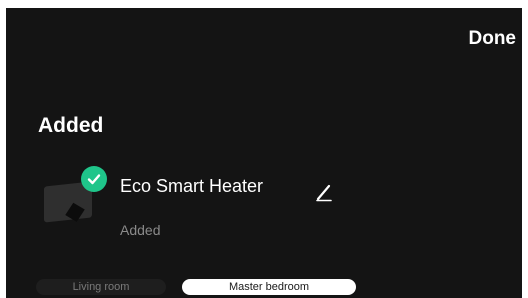 The width and height of the screenshot is (528, 298). I want to click on device-stand, so click(75, 212).